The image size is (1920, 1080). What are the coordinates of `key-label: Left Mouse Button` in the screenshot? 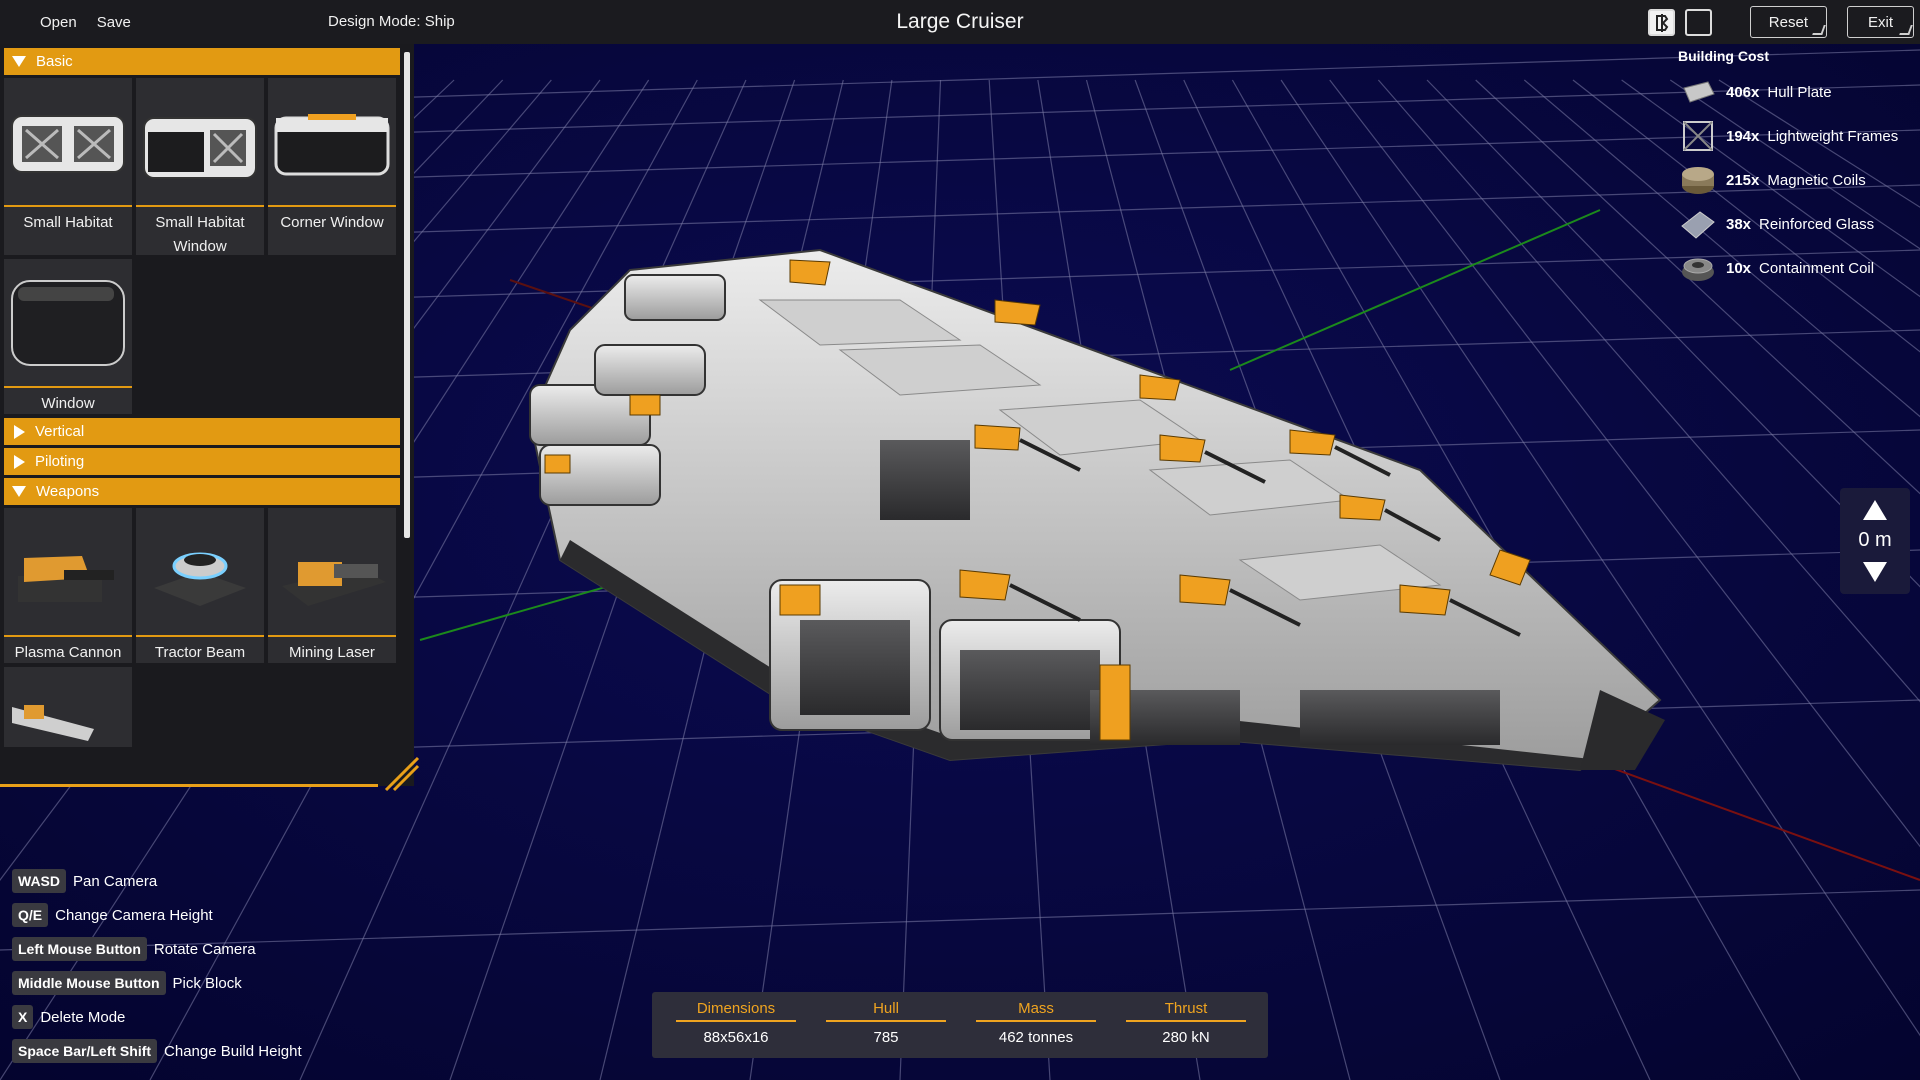 It's located at (79, 949).